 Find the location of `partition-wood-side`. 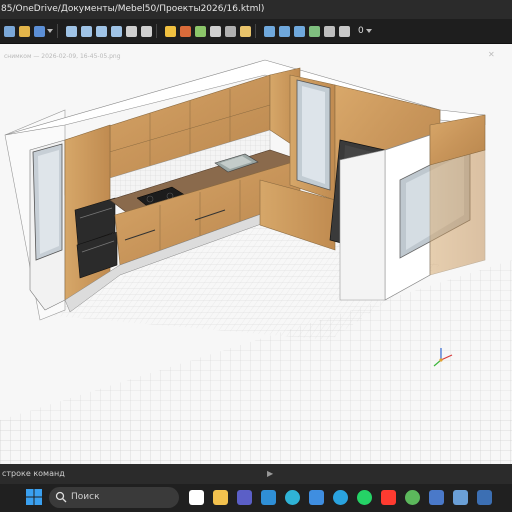

partition-wood-side is located at coordinates (457, 212).